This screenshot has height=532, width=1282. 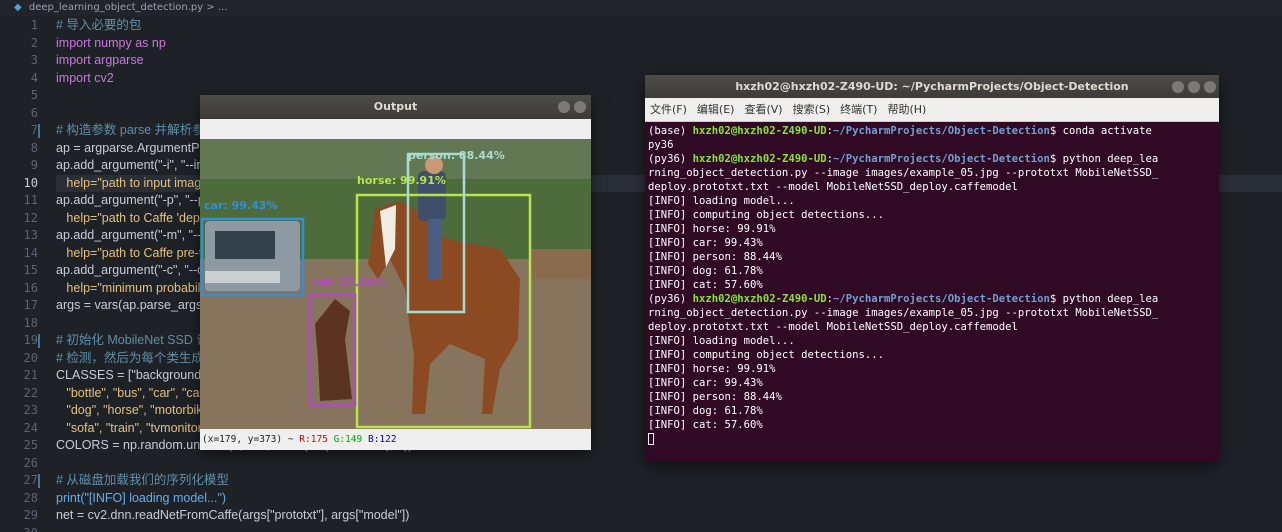 I want to click on code-line: print("[INFO] loading model..."), so click(x=669, y=499).